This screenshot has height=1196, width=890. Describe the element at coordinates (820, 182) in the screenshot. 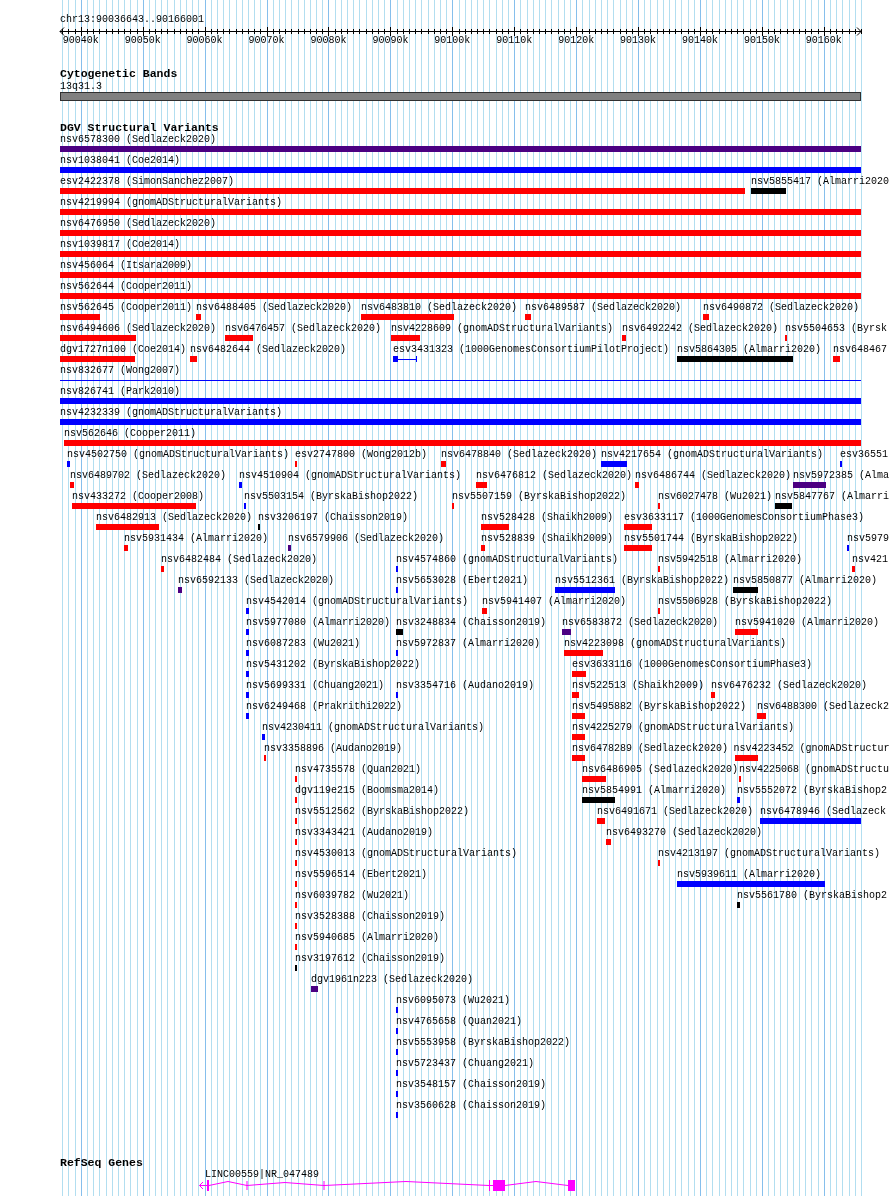

I see `variant-label: nsv5855417 (Almarri2020` at that location.